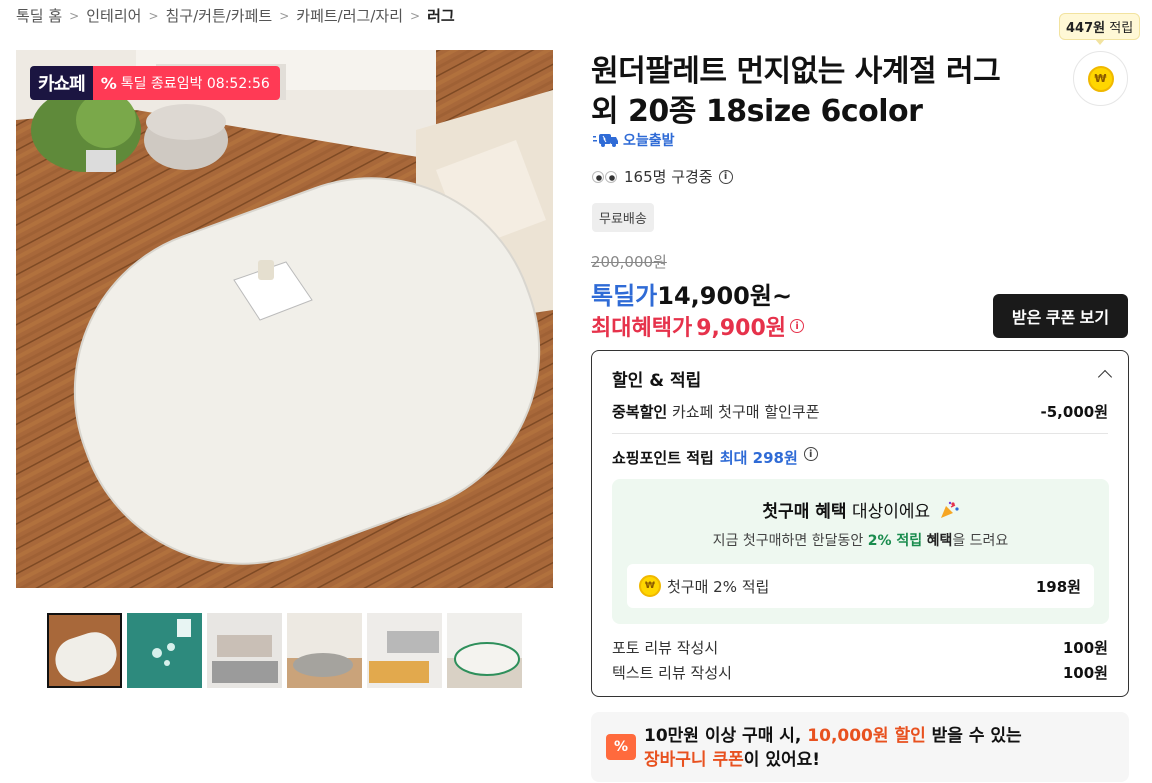  I want to click on kashope-logo: 카쇼페, so click(61, 83).